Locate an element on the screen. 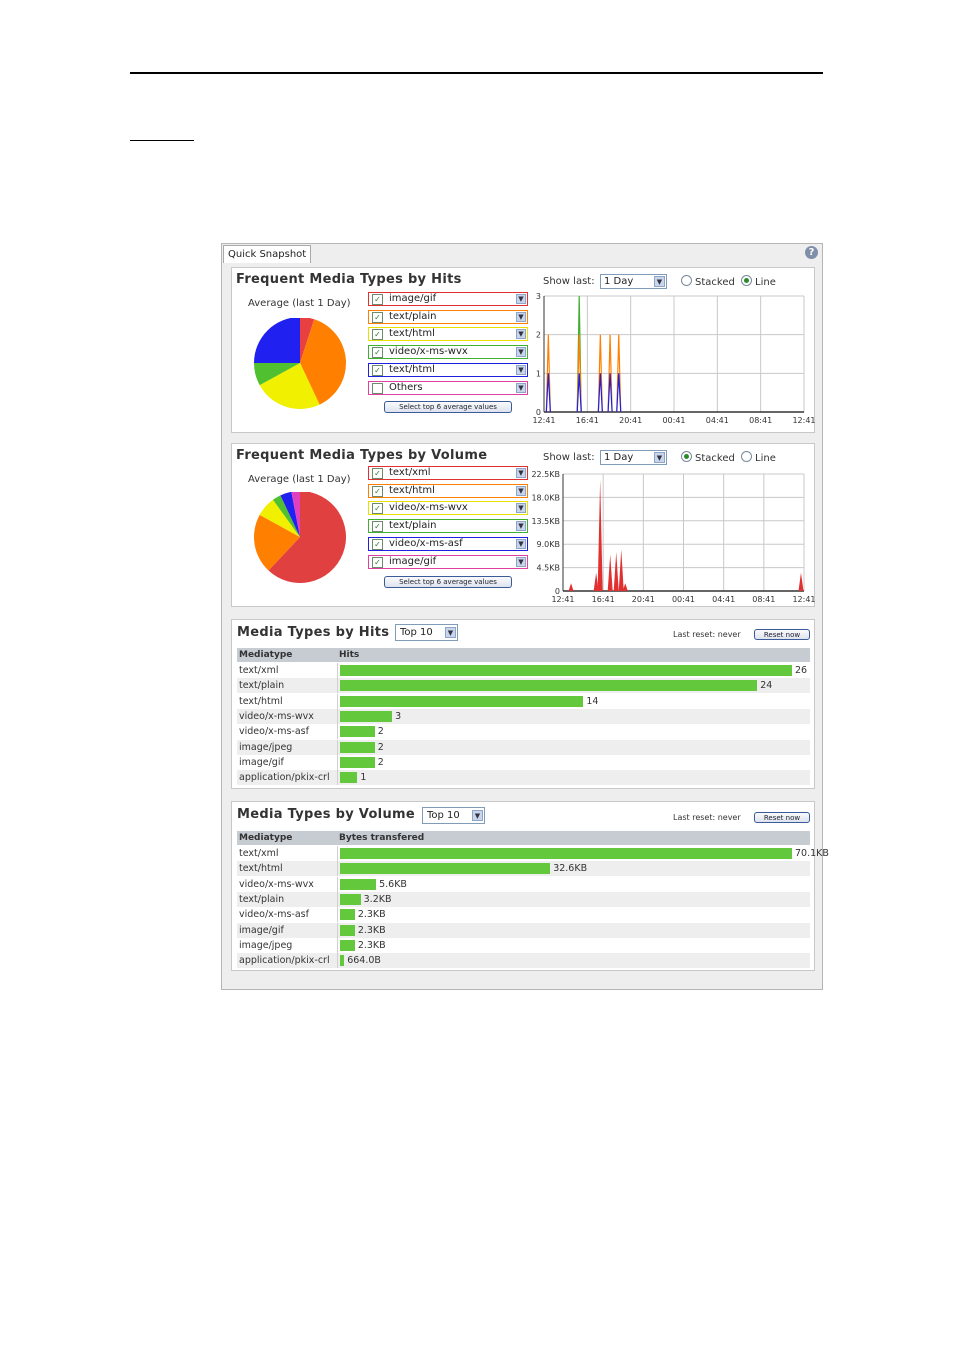  volume-y-tick: 4.5KB is located at coordinates (548, 568).